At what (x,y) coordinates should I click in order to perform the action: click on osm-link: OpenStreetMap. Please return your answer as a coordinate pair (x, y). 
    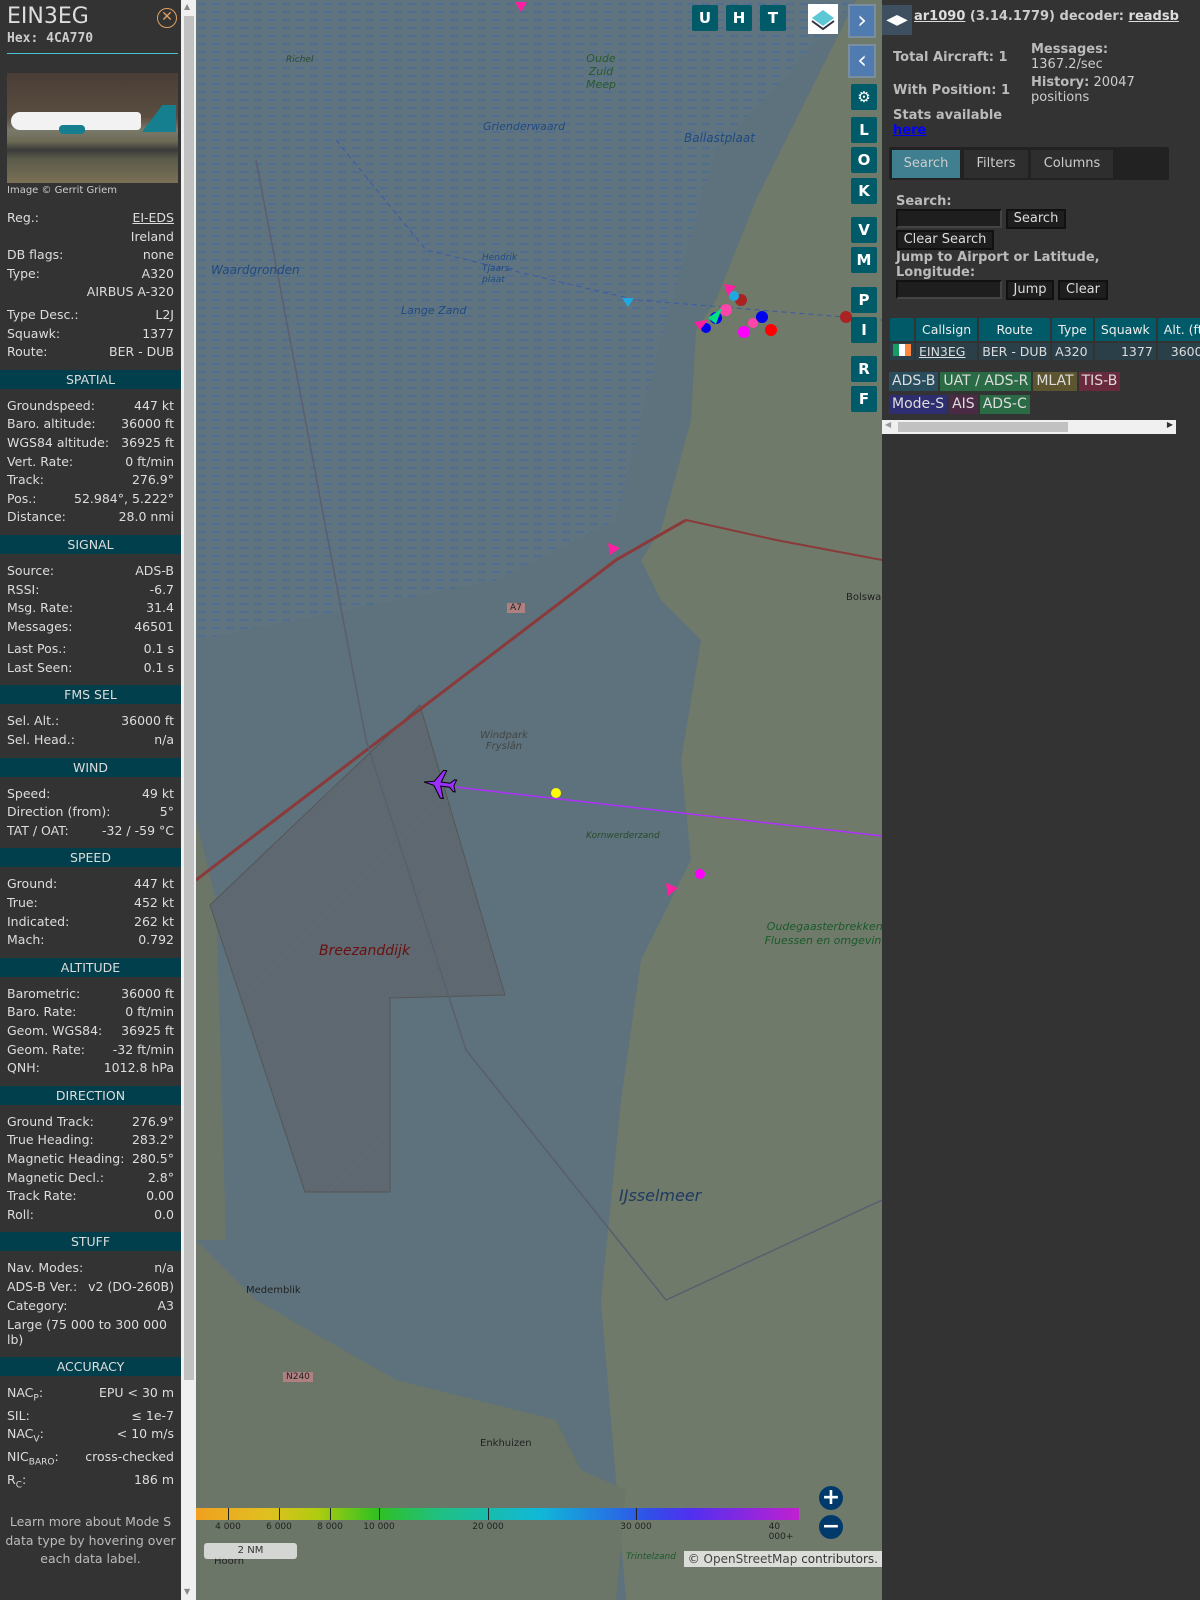
    Looking at the image, I should click on (751, 1559).